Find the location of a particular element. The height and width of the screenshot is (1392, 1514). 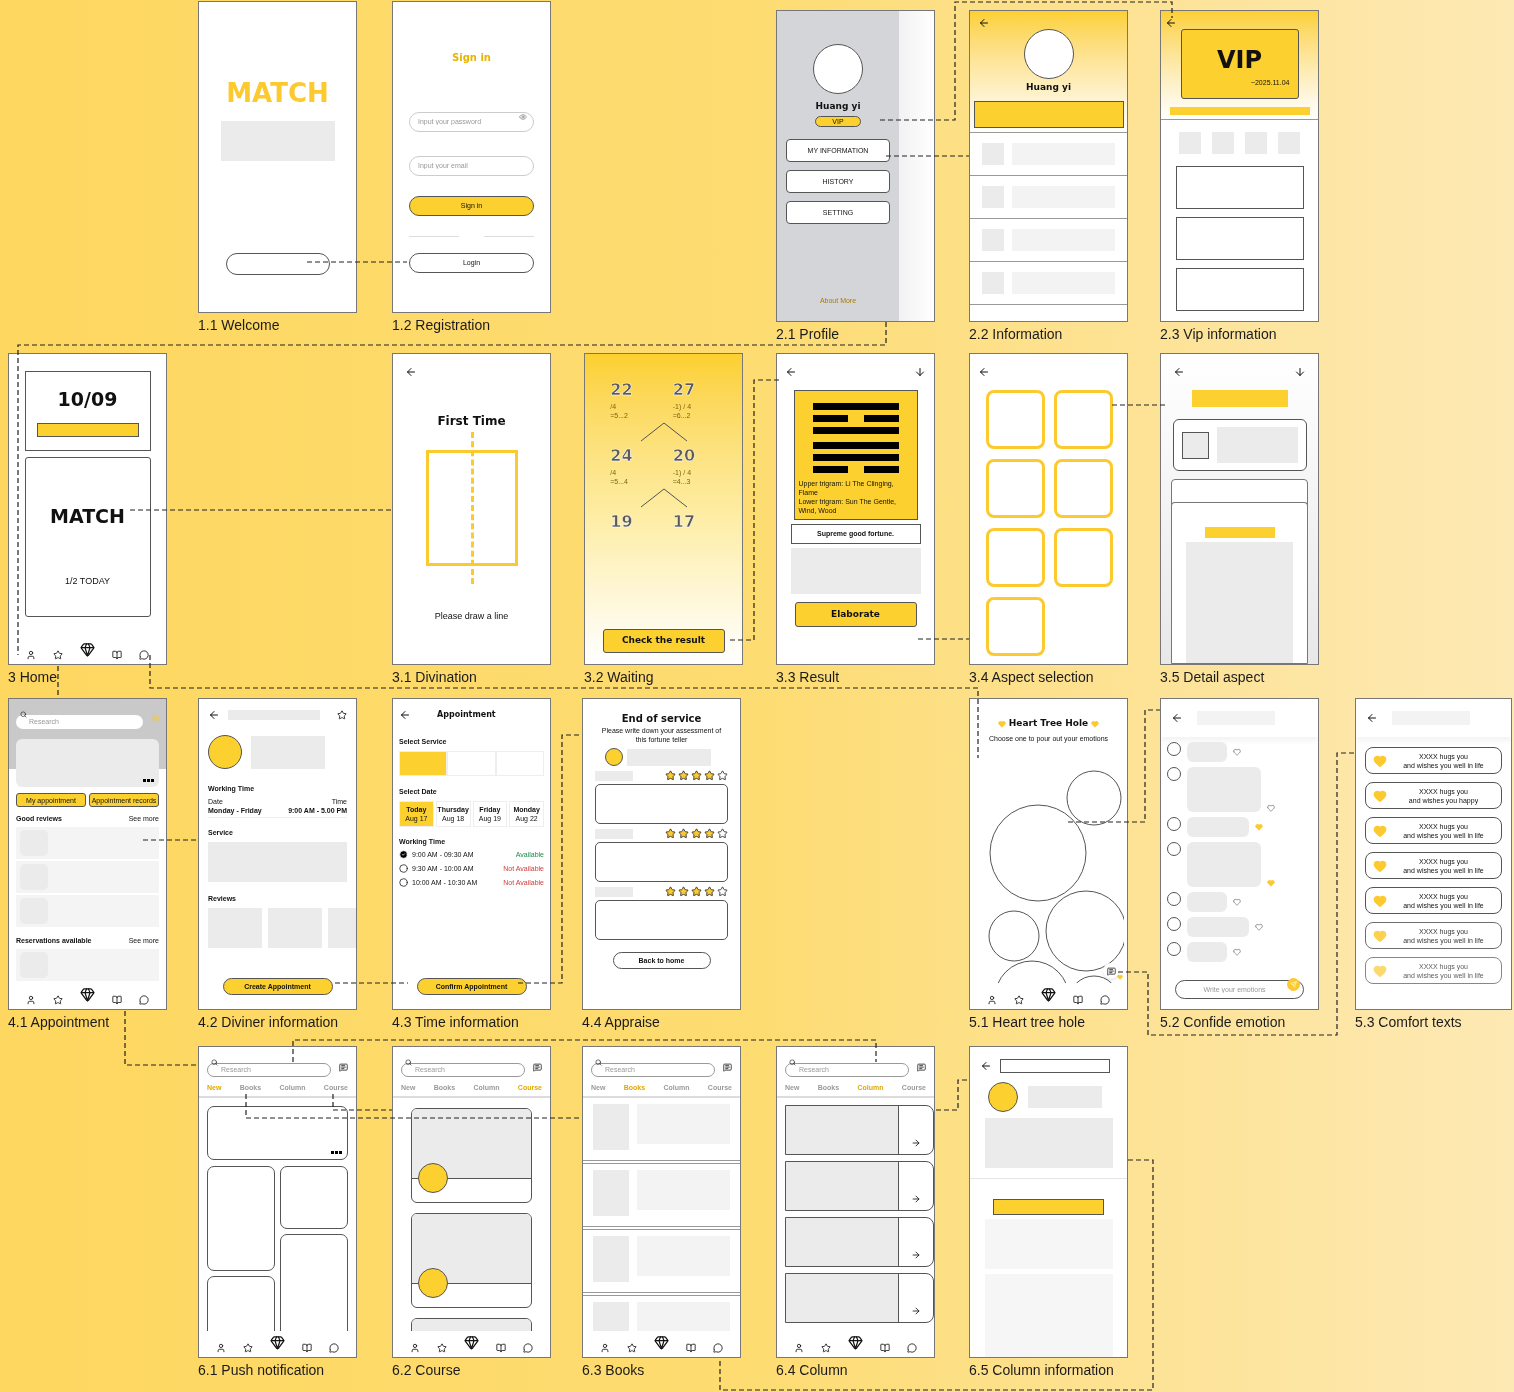

daily-count: 1/2 TODAY is located at coordinates (87, 581).